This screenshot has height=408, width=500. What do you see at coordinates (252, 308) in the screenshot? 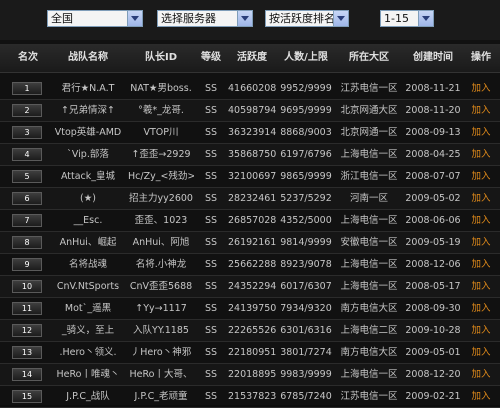
I see `cell-activity: 24139750` at bounding box center [252, 308].